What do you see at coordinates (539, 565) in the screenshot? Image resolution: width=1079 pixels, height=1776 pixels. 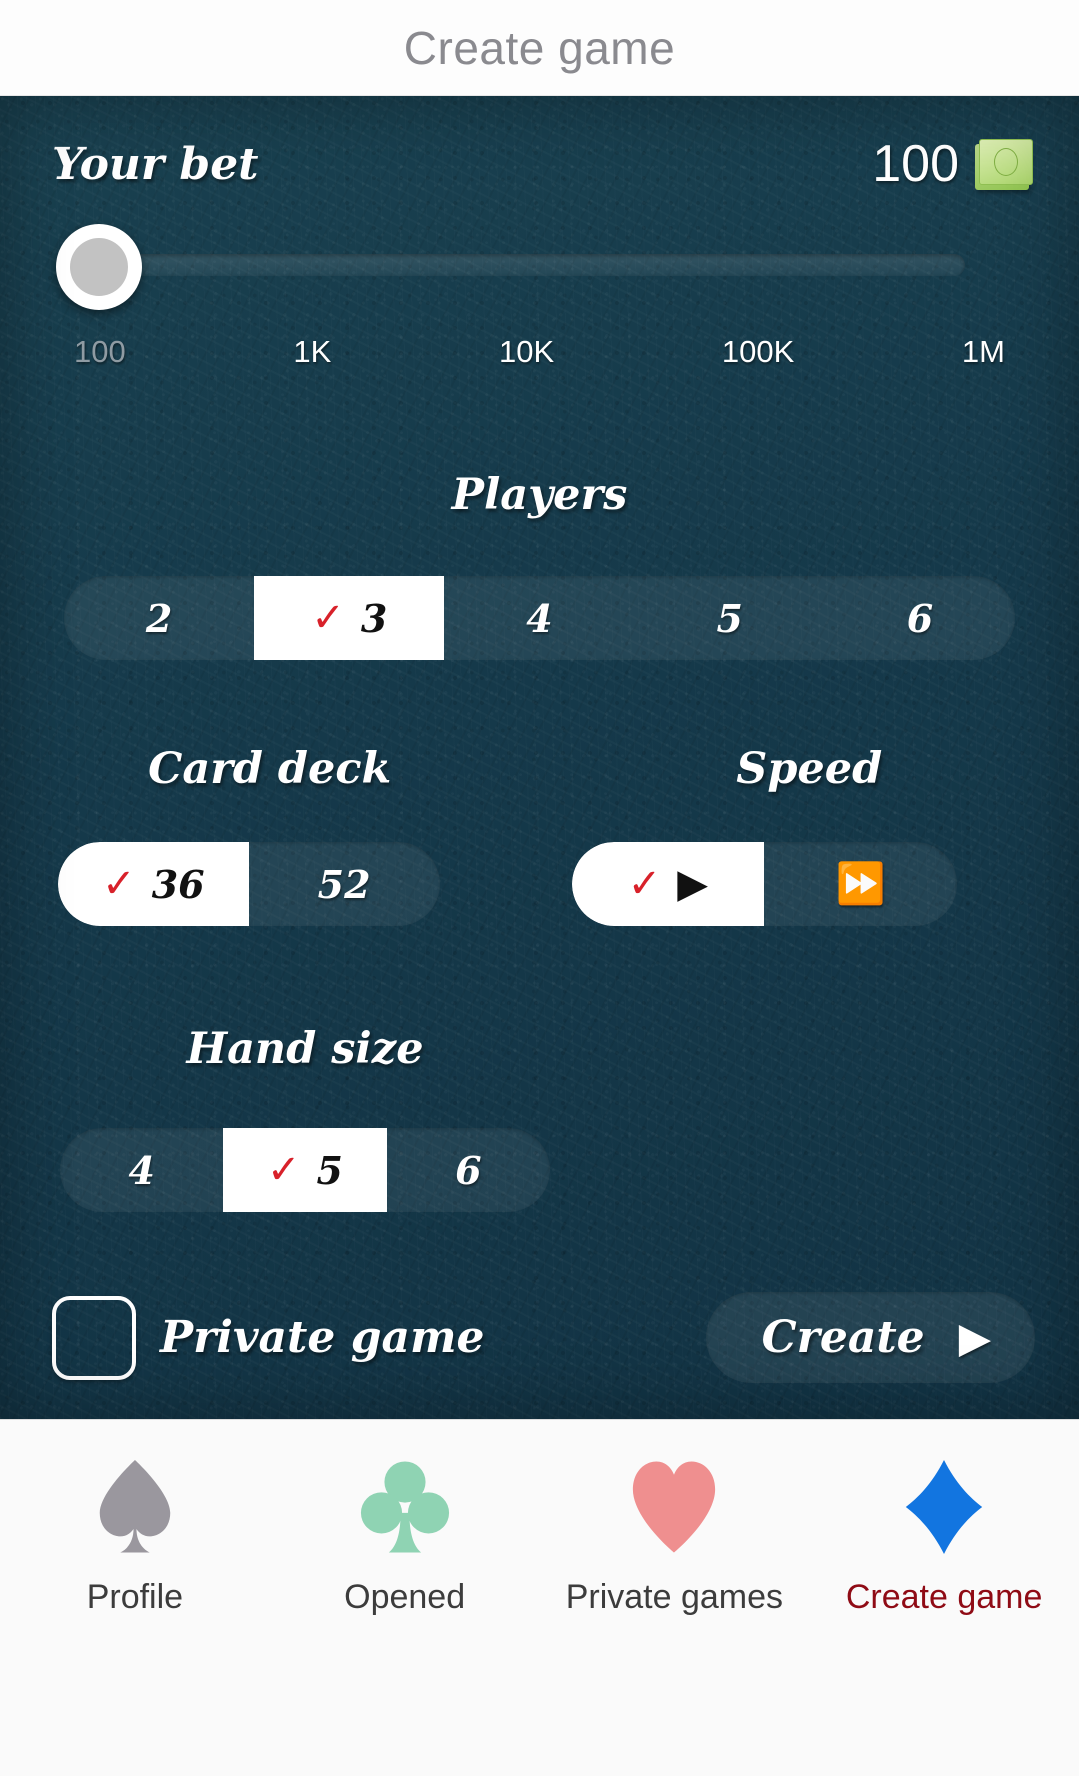 I see `players-section: Players 2 ✓ 3 4 5 6` at bounding box center [539, 565].